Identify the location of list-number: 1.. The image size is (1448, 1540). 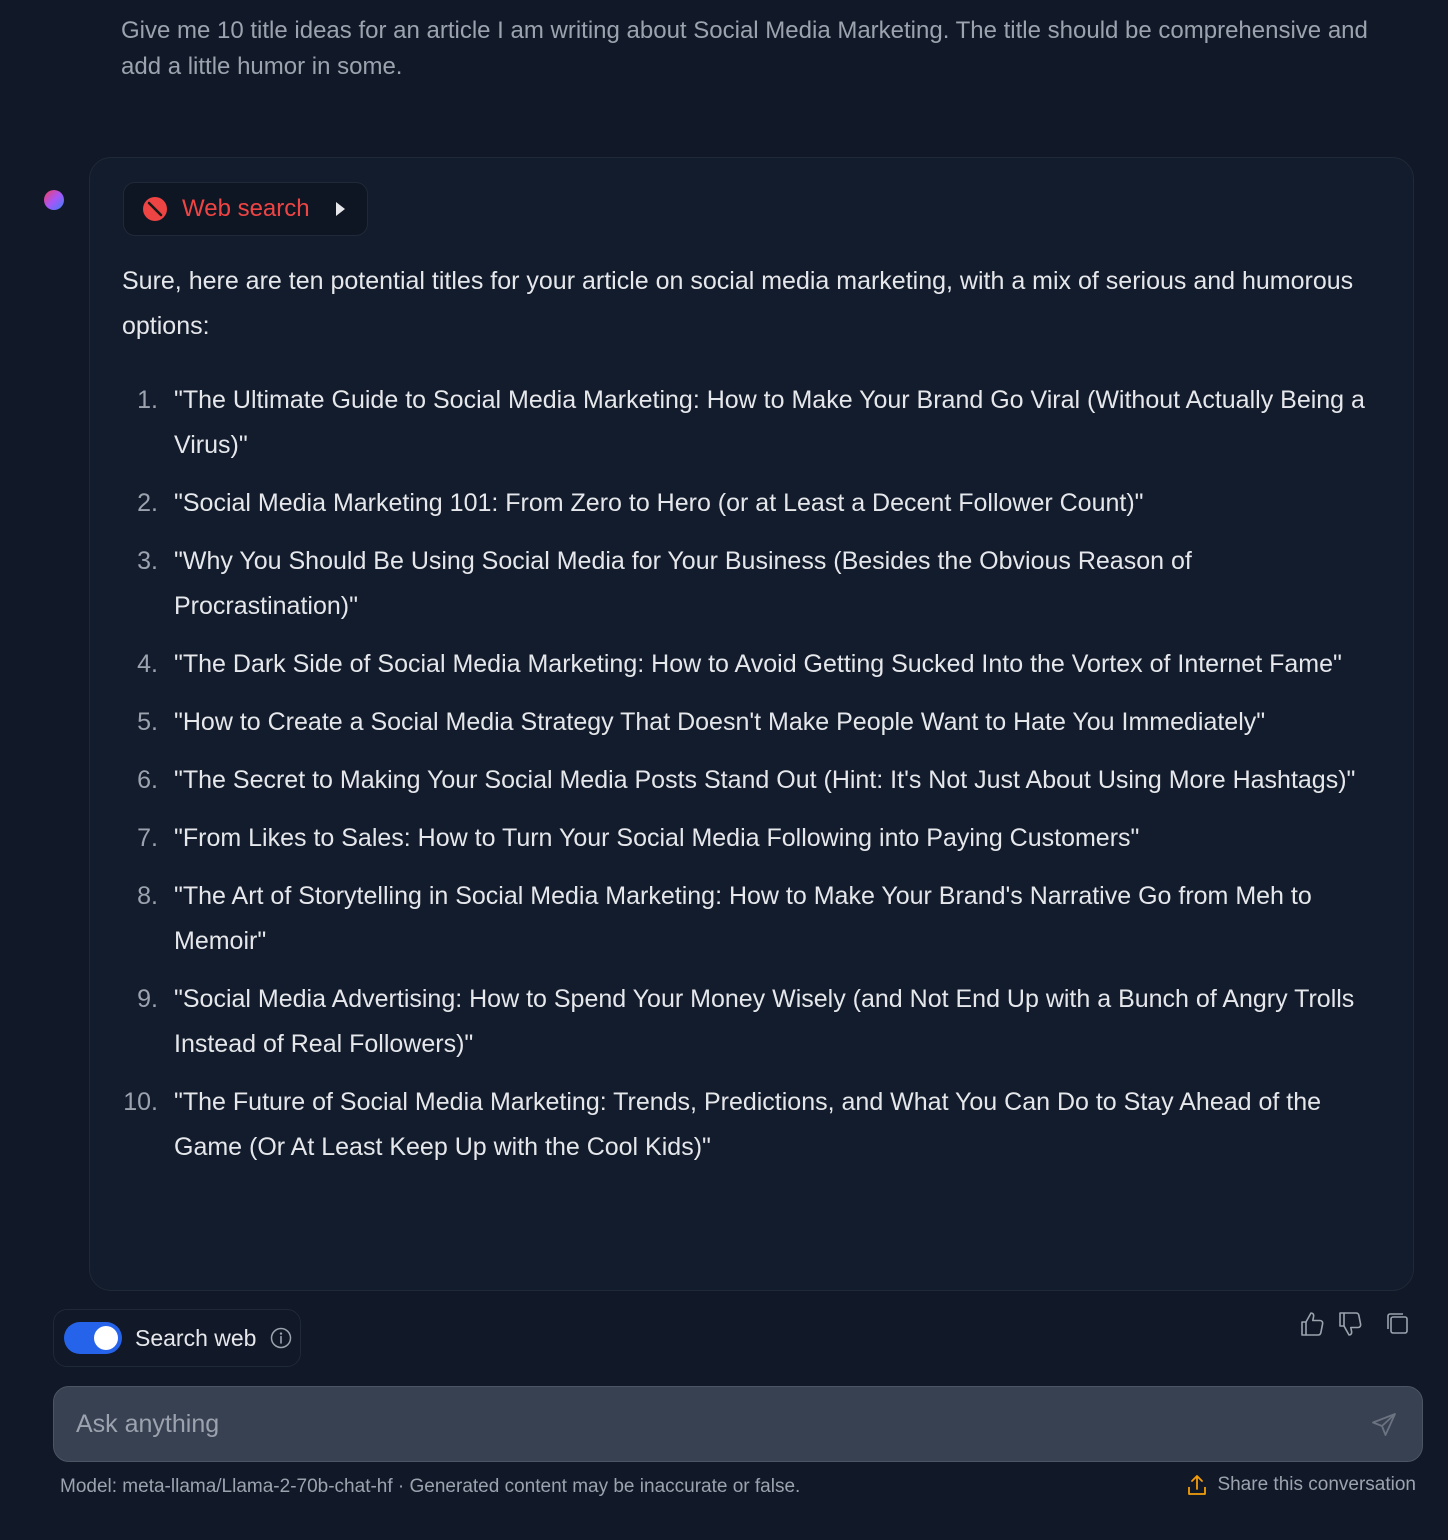
(147, 400).